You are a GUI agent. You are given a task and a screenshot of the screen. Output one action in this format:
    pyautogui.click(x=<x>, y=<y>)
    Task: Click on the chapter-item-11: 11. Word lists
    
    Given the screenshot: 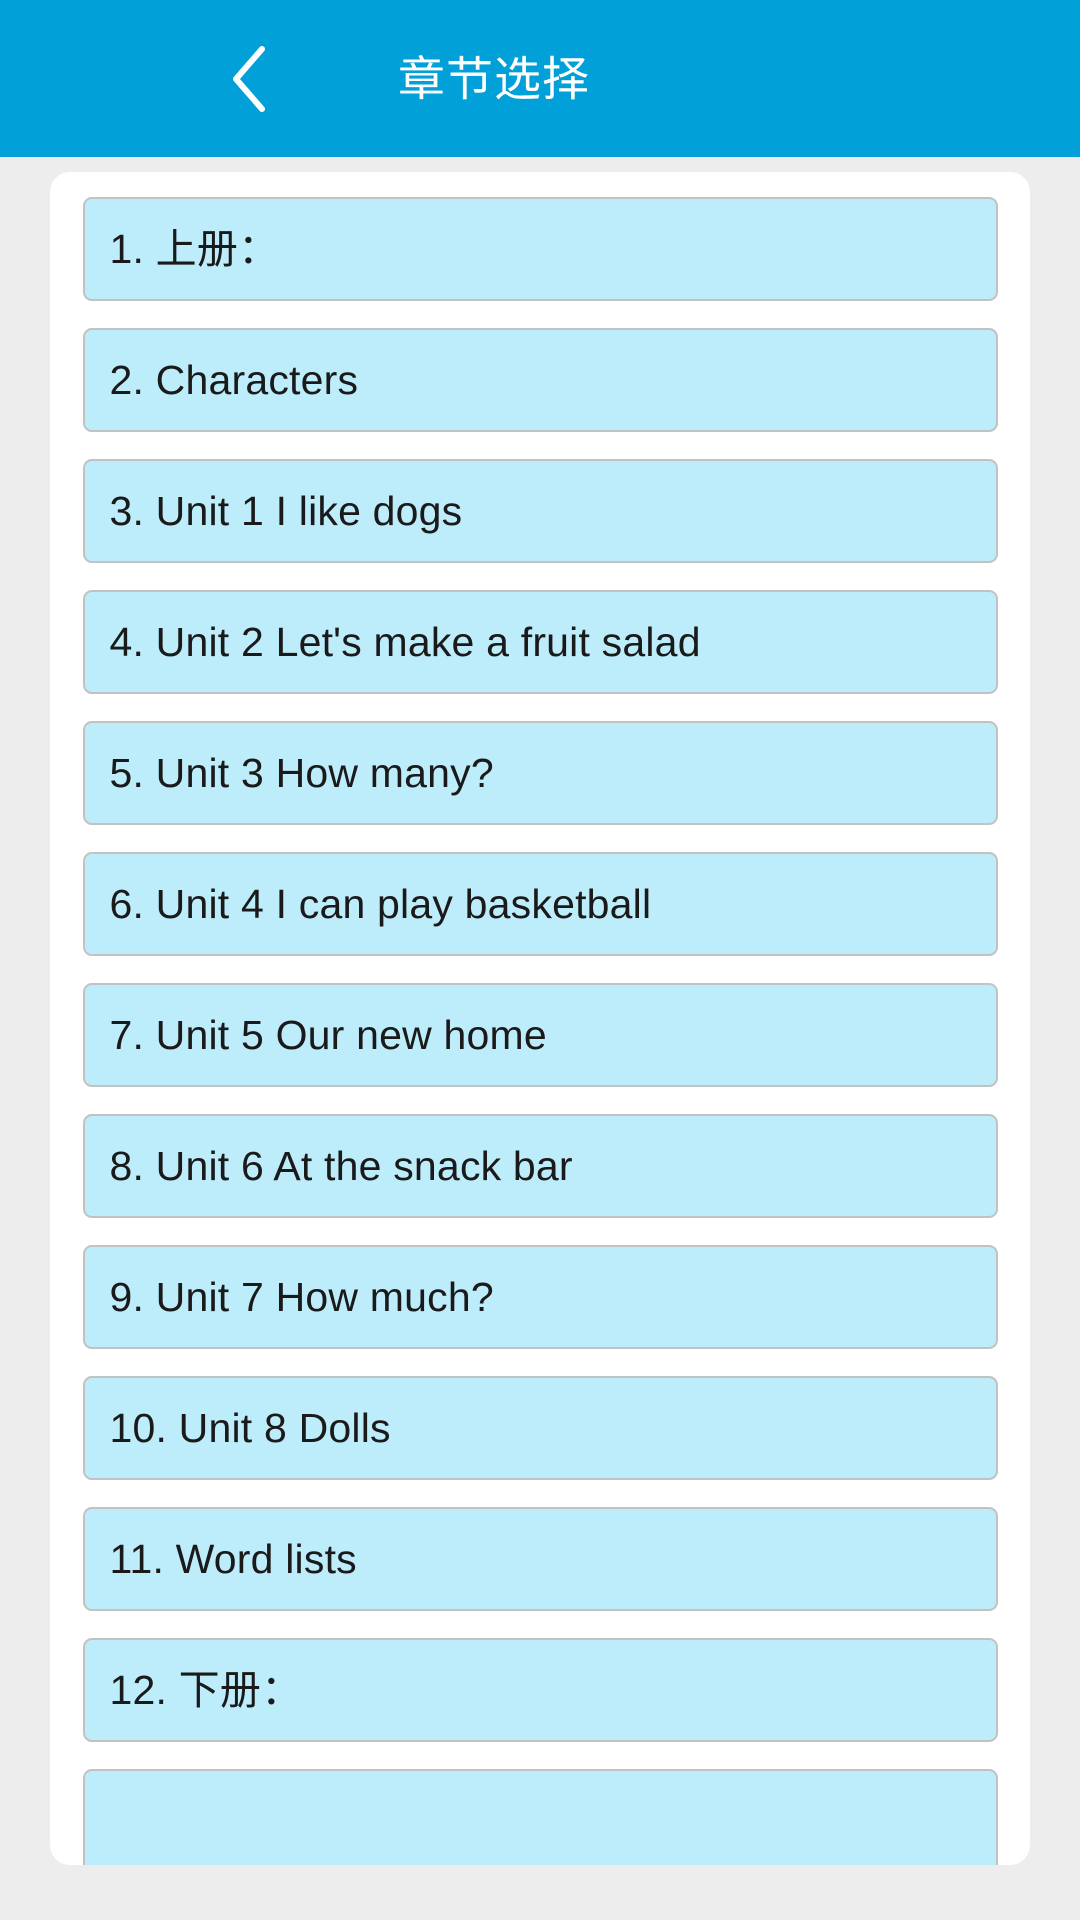 What is the action you would take?
    pyautogui.click(x=540, y=1559)
    